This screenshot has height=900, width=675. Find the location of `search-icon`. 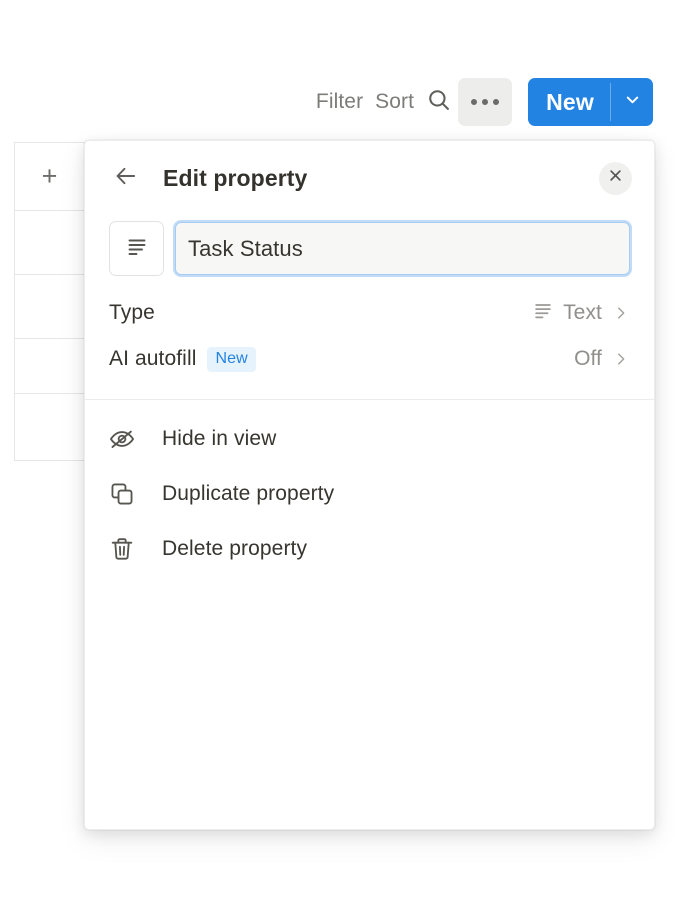

search-icon is located at coordinates (439, 102).